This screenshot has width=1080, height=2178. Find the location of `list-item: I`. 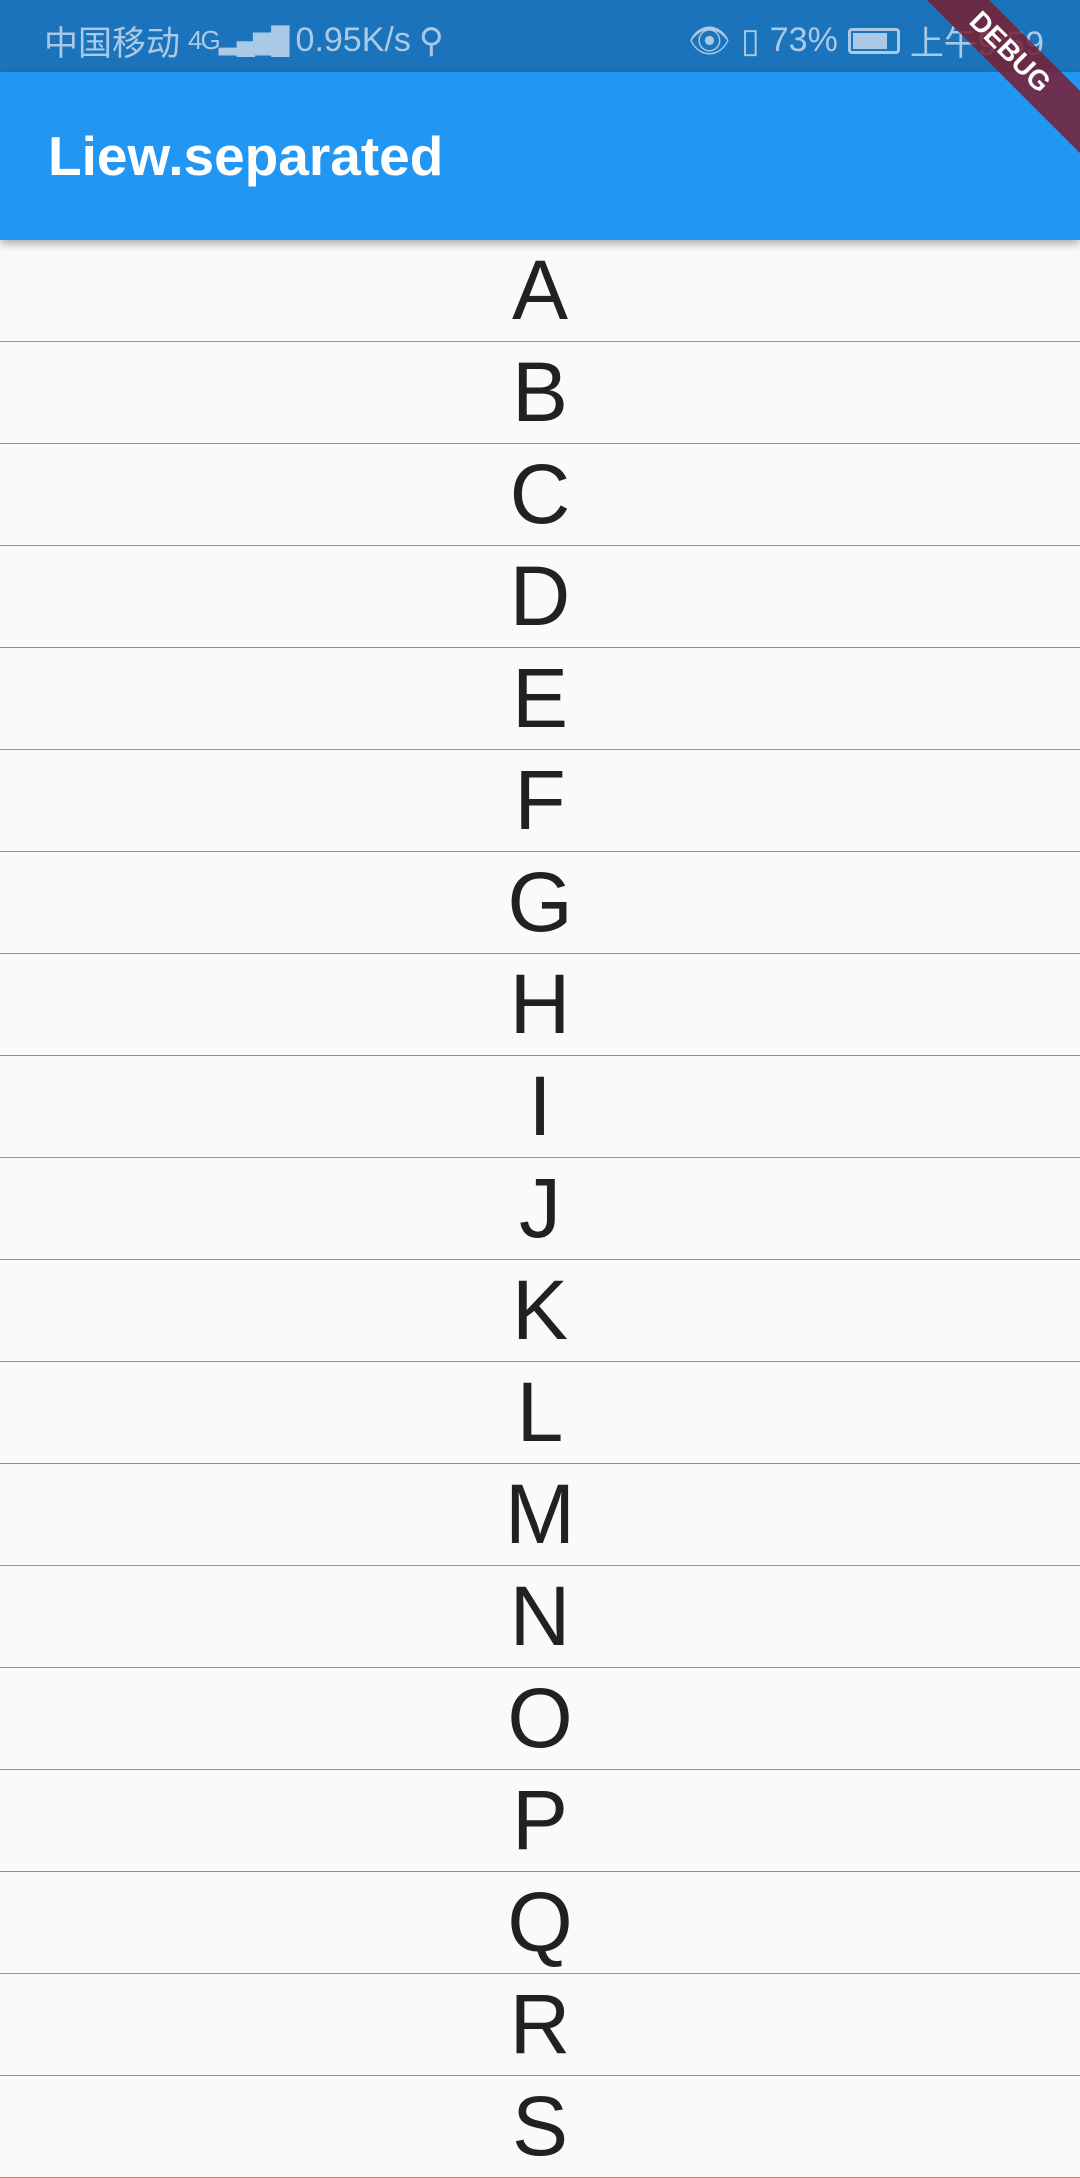

list-item: I is located at coordinates (540, 1106).